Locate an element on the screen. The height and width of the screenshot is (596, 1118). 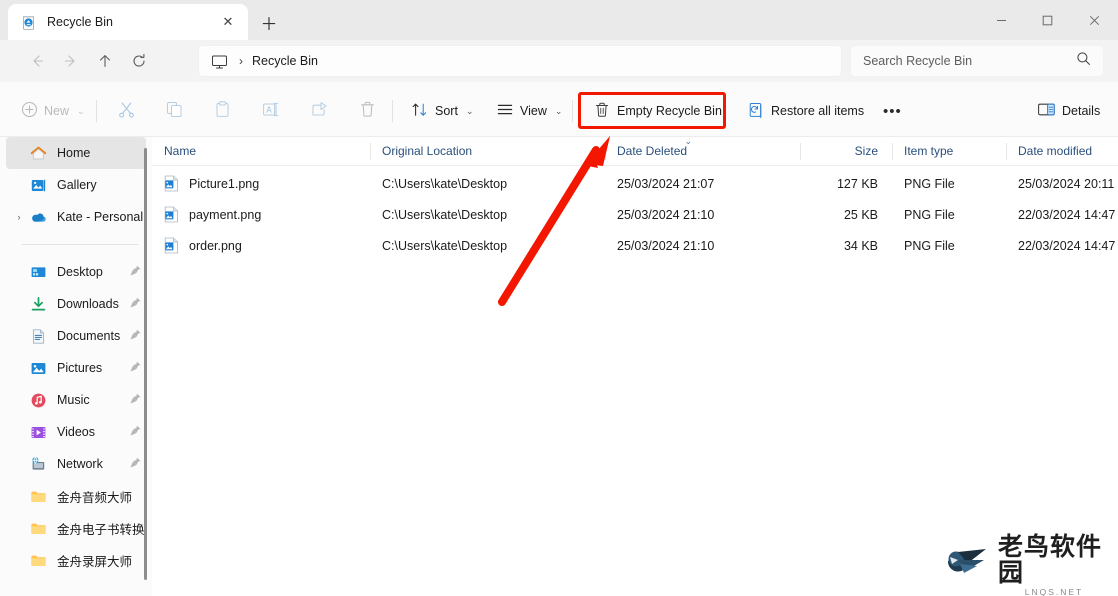
window-controls is located at coordinates (1048, 20).